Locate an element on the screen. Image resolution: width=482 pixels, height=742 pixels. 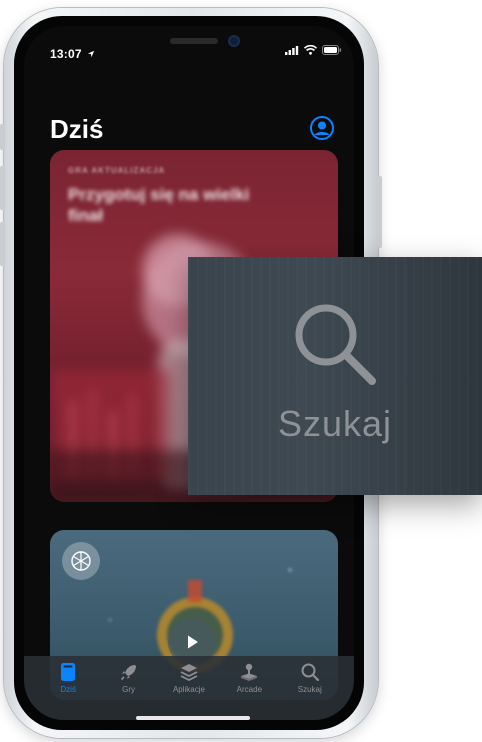
earpiece-speaker is located at coordinates (194, 41).